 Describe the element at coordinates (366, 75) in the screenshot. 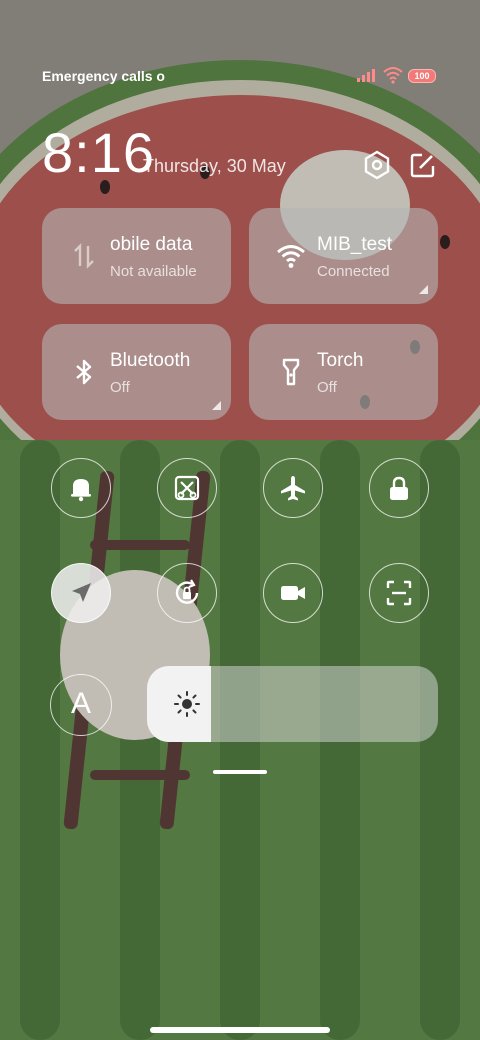

I see `signal-icon` at that location.